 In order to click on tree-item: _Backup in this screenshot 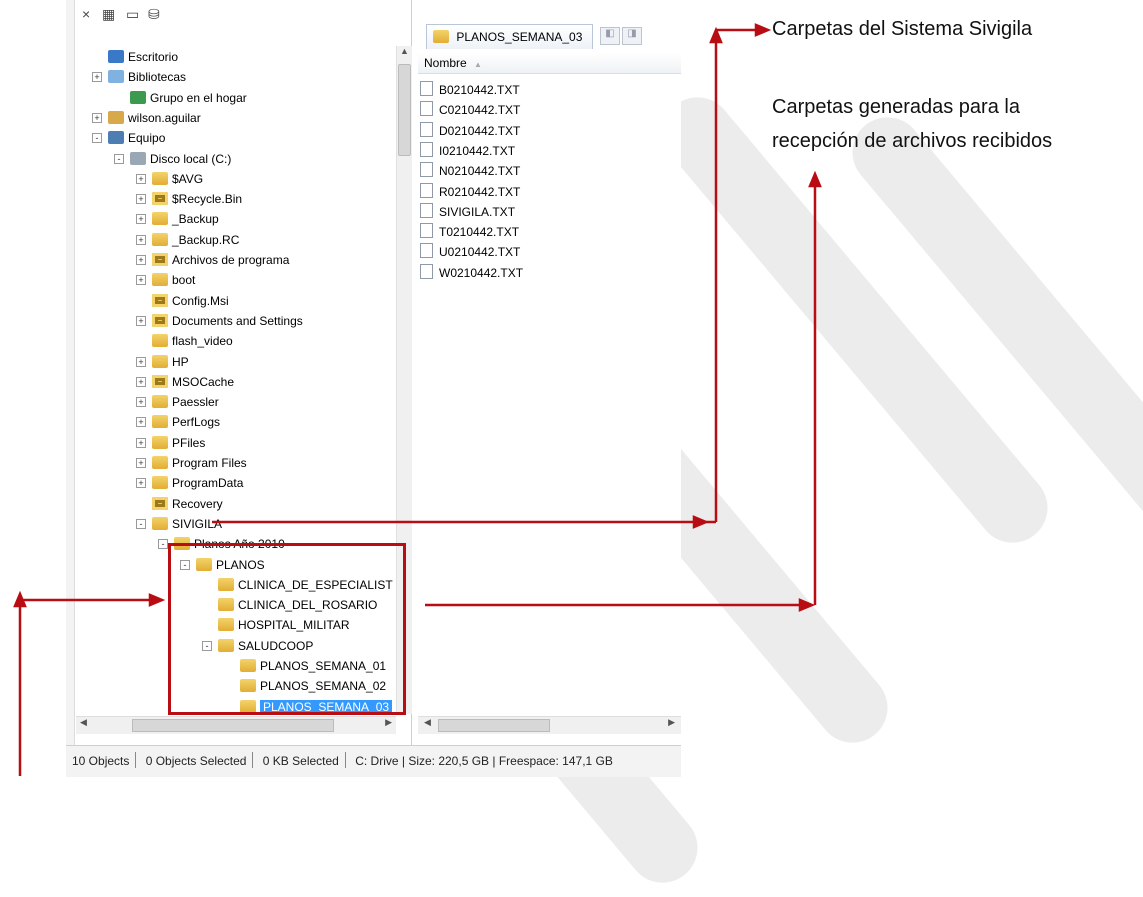, I will do `click(185, 219)`.